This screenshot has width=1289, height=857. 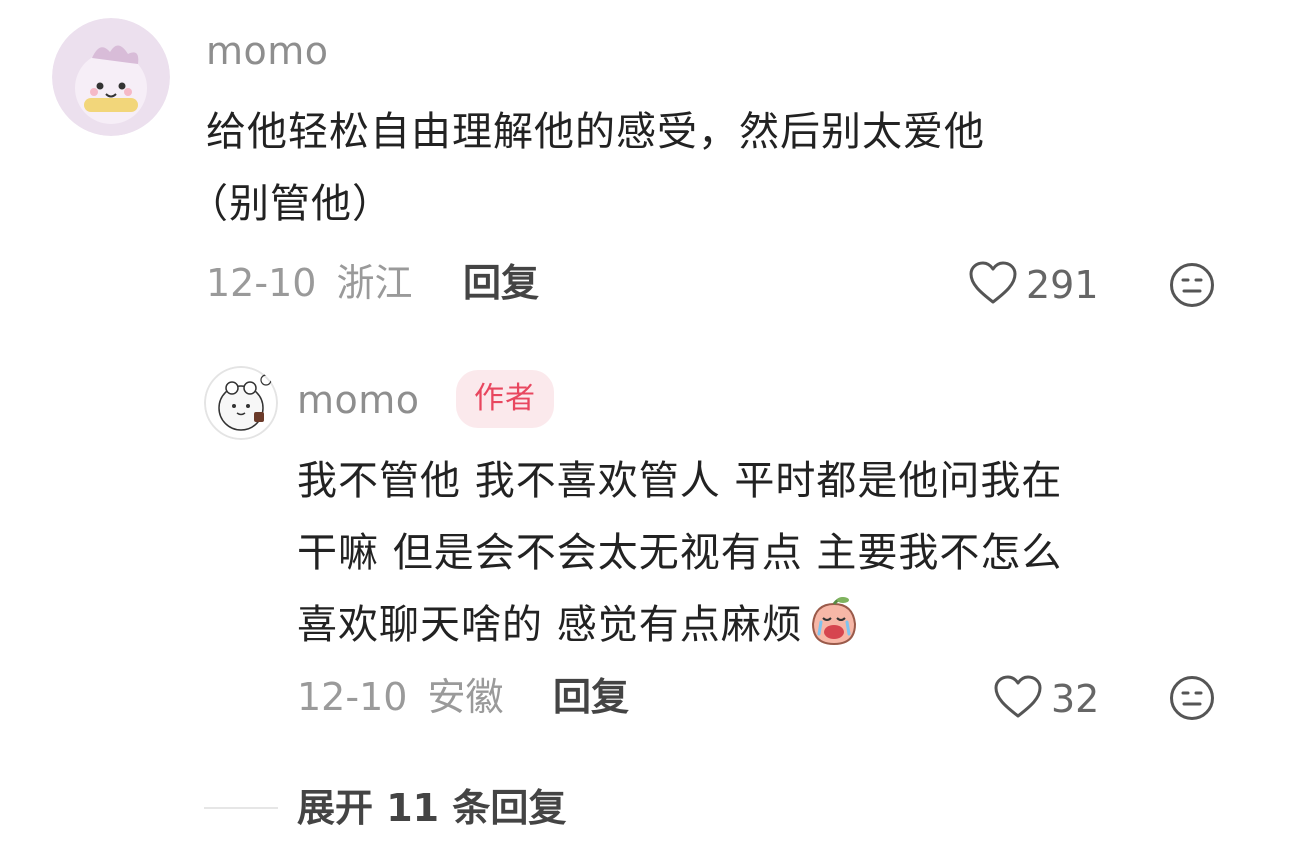 What do you see at coordinates (431, 808) in the screenshot?
I see `expand-replies-button: 展开 11 条回复` at bounding box center [431, 808].